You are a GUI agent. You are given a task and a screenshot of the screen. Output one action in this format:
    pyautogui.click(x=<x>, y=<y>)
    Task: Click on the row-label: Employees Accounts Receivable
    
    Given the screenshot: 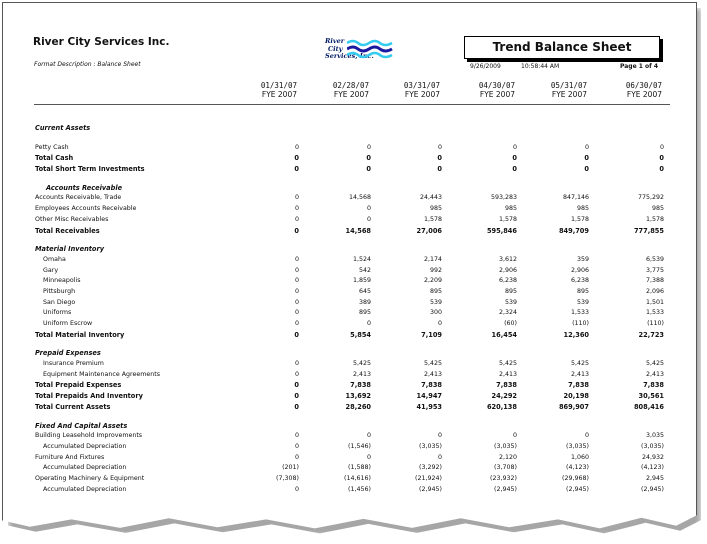 What is the action you would take?
    pyautogui.click(x=86, y=209)
    